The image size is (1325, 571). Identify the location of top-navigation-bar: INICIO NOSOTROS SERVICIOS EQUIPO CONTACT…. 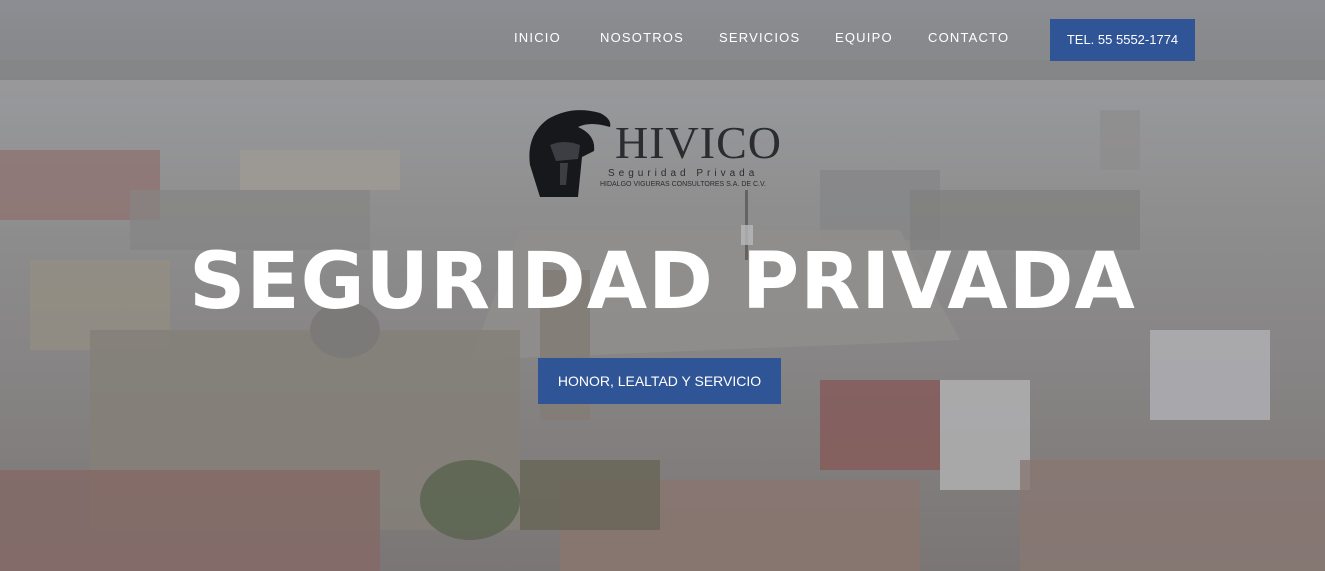
(662, 40).